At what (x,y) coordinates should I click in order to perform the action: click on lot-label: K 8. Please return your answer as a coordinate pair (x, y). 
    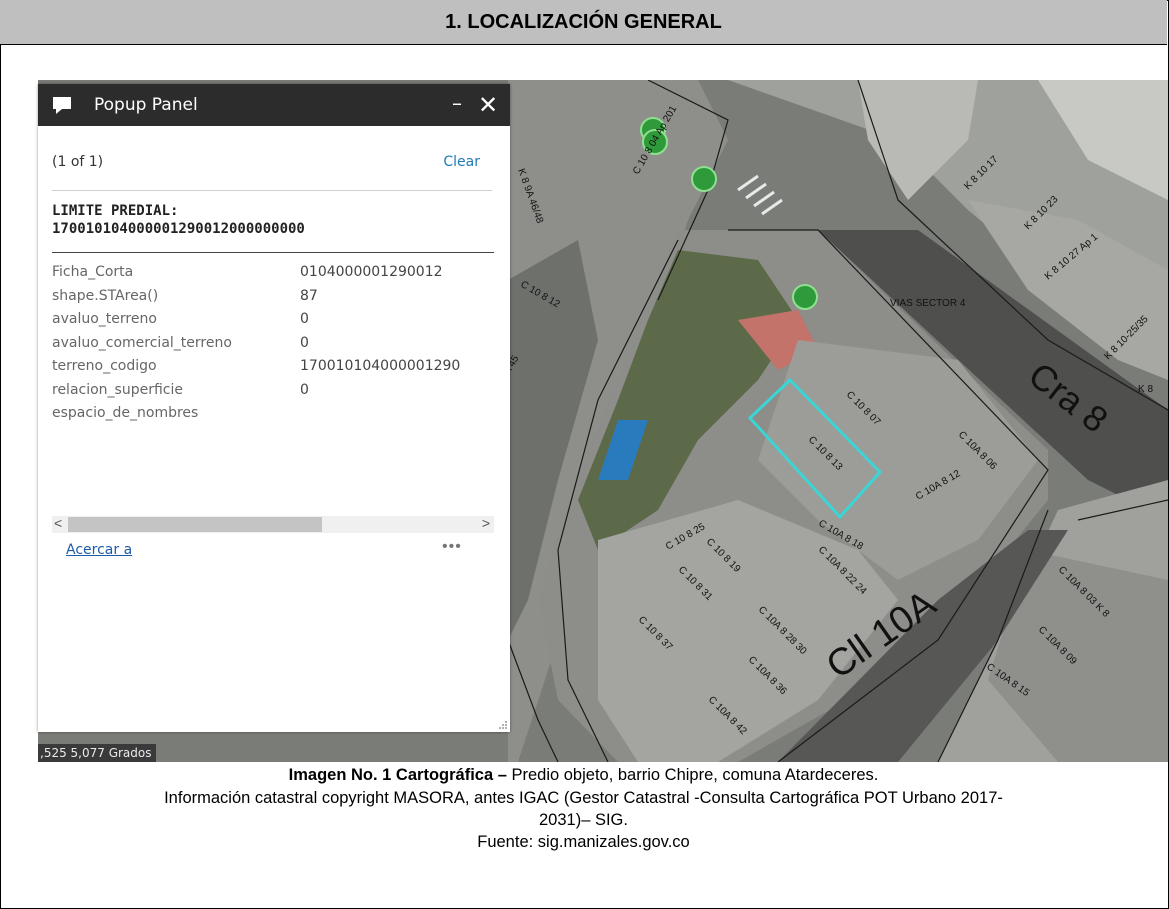
    Looking at the image, I should click on (1145, 389).